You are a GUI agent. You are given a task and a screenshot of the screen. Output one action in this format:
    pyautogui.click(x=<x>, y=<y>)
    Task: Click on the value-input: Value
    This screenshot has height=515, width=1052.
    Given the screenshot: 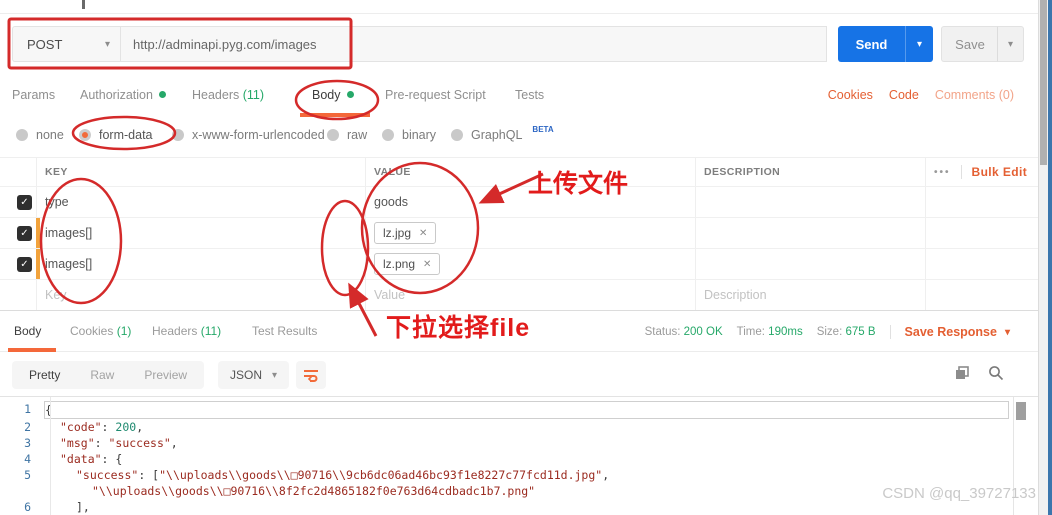 What is the action you would take?
    pyautogui.click(x=530, y=295)
    